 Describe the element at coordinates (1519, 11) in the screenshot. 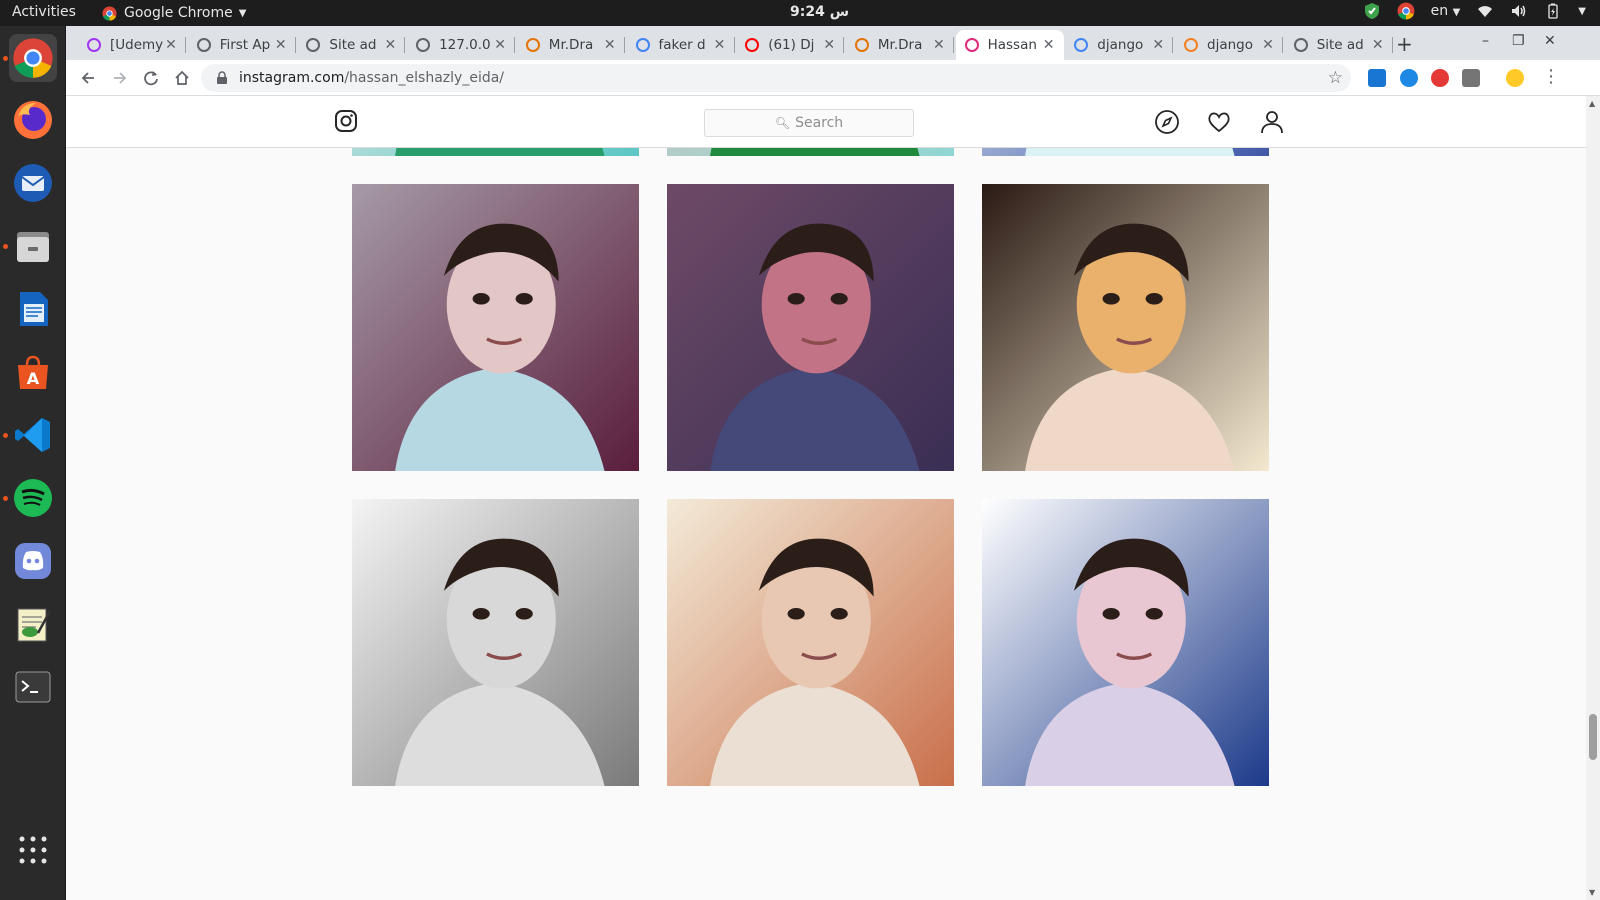

I see `volume-icon` at that location.